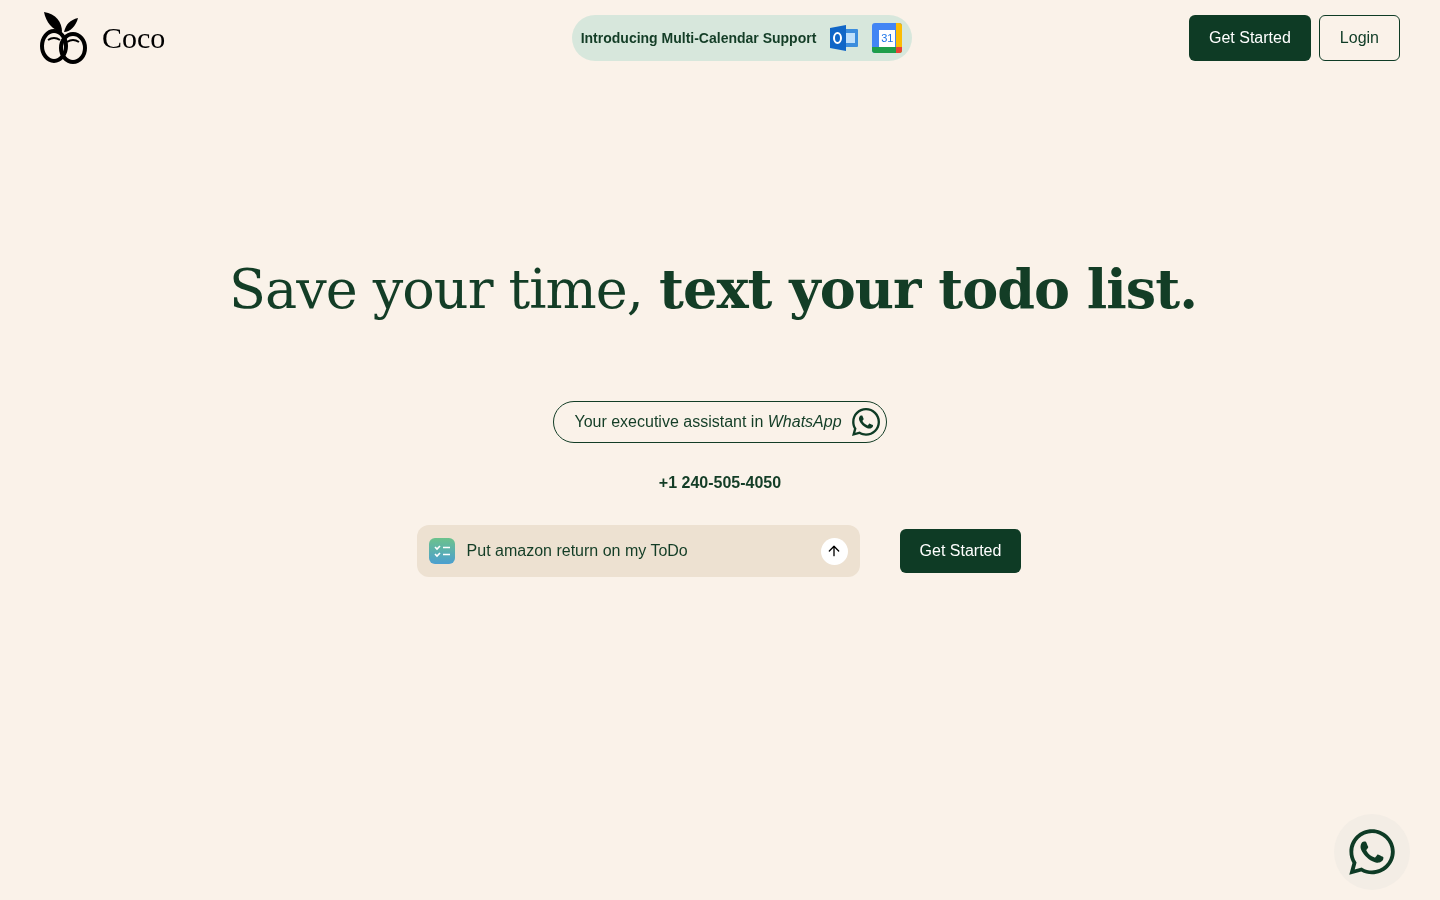 This screenshot has height=900, width=1440. I want to click on brand-name: Coco, so click(134, 37).